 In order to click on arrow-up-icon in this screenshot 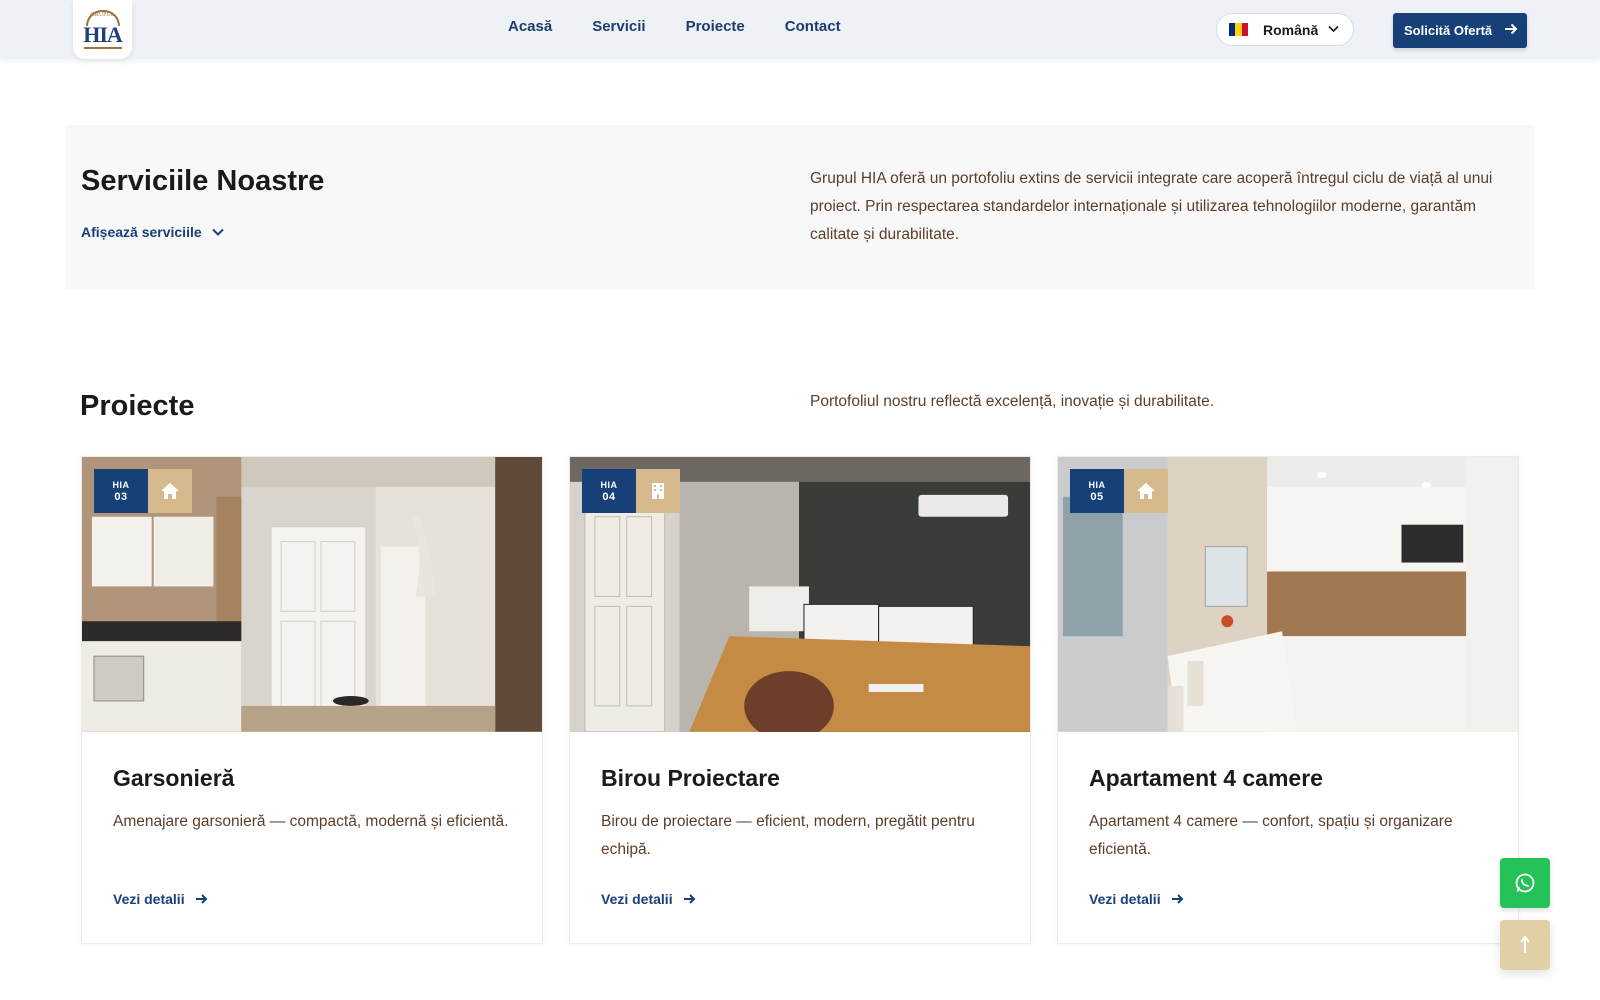, I will do `click(1525, 944)`.